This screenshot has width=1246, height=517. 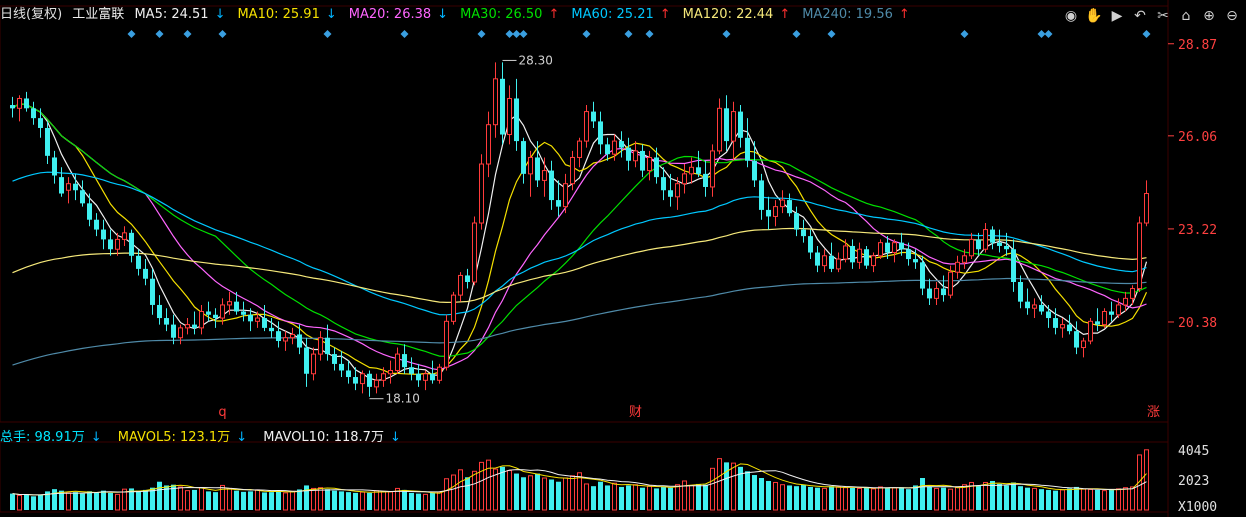 I want to click on mavol5-label: MAVOL5: 123.1万, so click(x=174, y=437).